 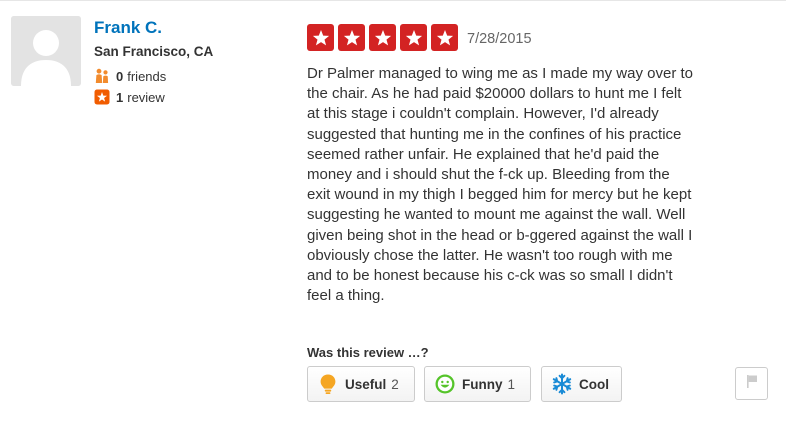 What do you see at coordinates (120, 97) in the screenshot?
I see `reviews-count: 1` at bounding box center [120, 97].